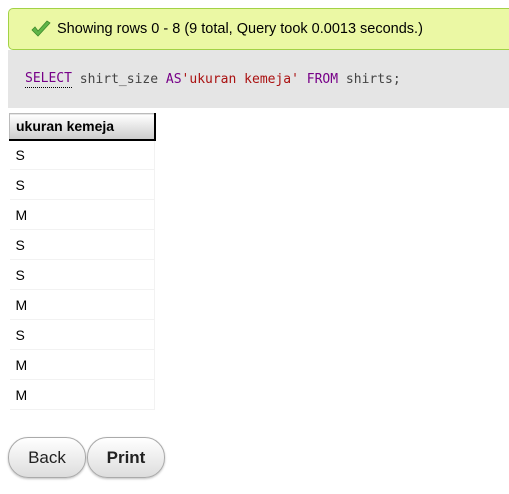  I want to click on print-button: Print, so click(126, 457).